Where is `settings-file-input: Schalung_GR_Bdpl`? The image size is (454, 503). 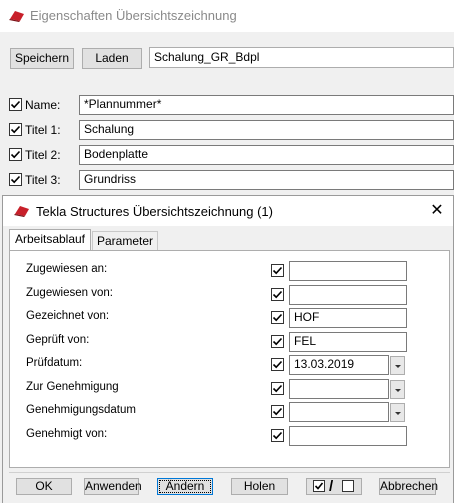
settings-file-input: Schalung_GR_Bdpl is located at coordinates (301, 57).